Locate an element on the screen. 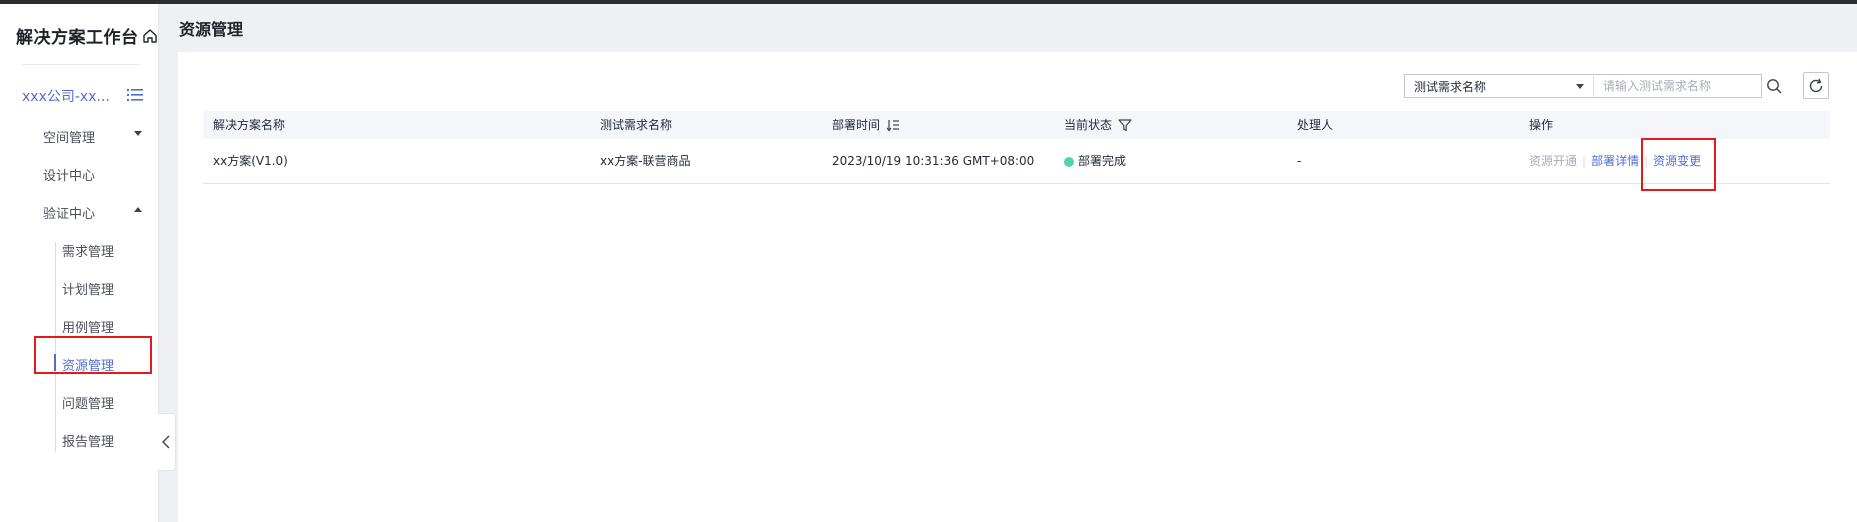  column-header-deploy-time: 部署时间 is located at coordinates (866, 125).